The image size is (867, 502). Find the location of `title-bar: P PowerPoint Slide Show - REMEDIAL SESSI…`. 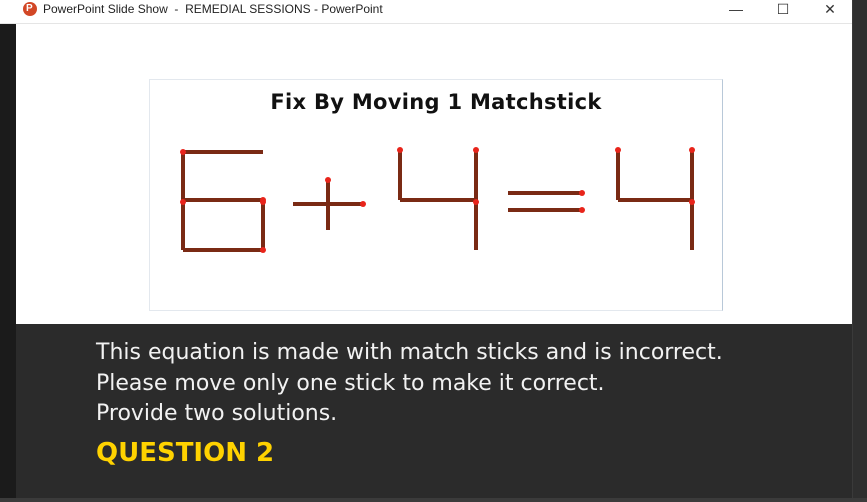

title-bar: P PowerPoint Slide Show - REMEDIAL SESSI… is located at coordinates (426, 12).